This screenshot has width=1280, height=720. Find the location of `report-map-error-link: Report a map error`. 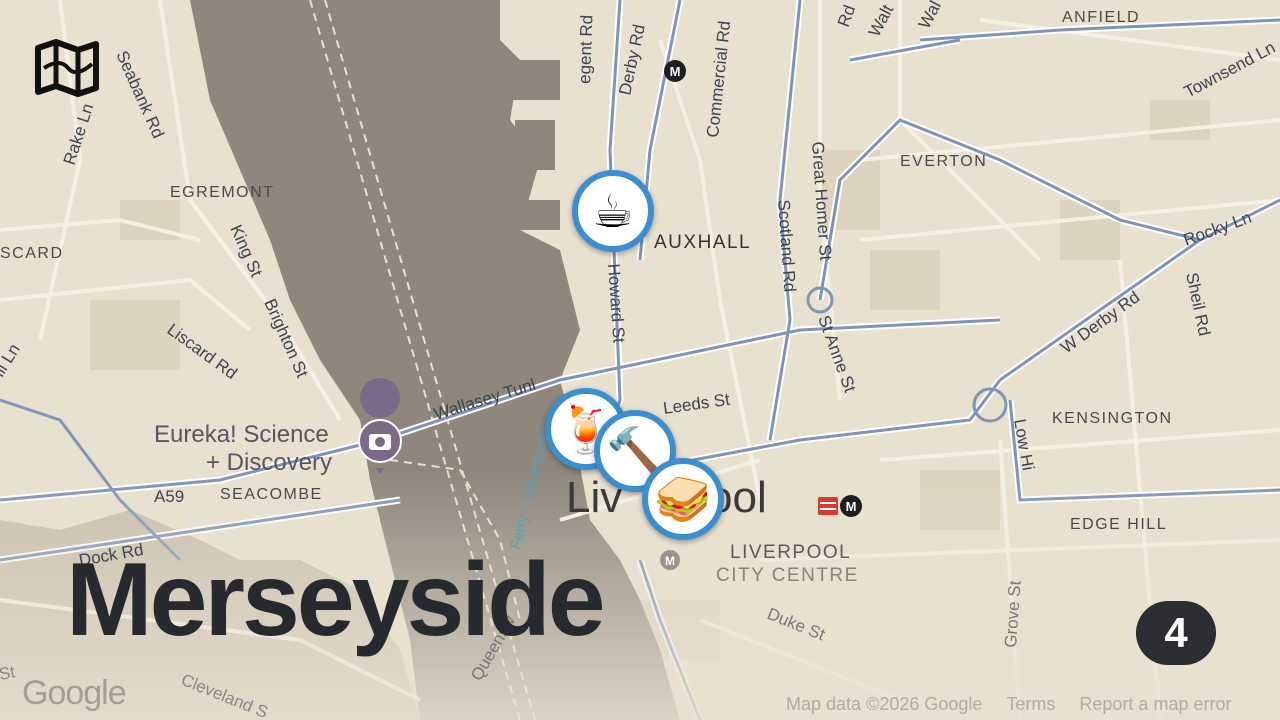

report-map-error-link: Report a map error is located at coordinates (1155, 704).